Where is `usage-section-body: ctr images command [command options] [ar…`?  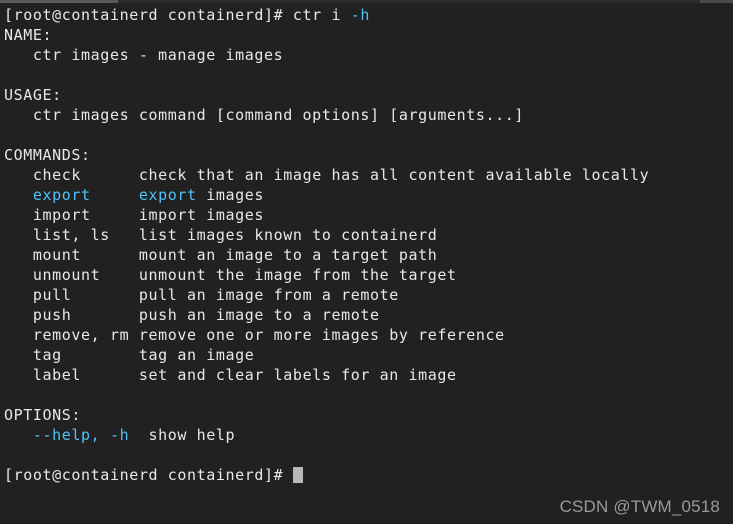 usage-section-body: ctr images command [command options] [ar… is located at coordinates (264, 115).